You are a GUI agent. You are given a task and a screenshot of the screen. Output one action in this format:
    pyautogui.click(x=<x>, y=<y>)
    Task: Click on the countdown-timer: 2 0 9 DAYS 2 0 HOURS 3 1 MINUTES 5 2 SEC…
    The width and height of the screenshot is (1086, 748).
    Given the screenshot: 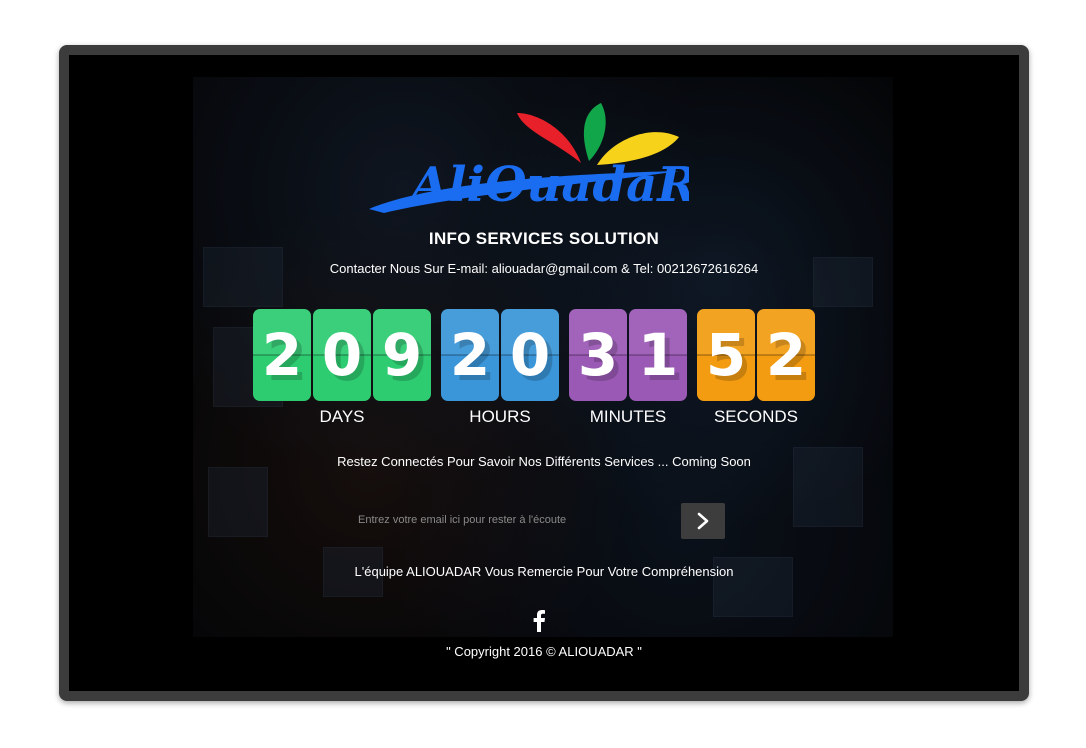 What is the action you would take?
    pyautogui.click(x=543, y=369)
    